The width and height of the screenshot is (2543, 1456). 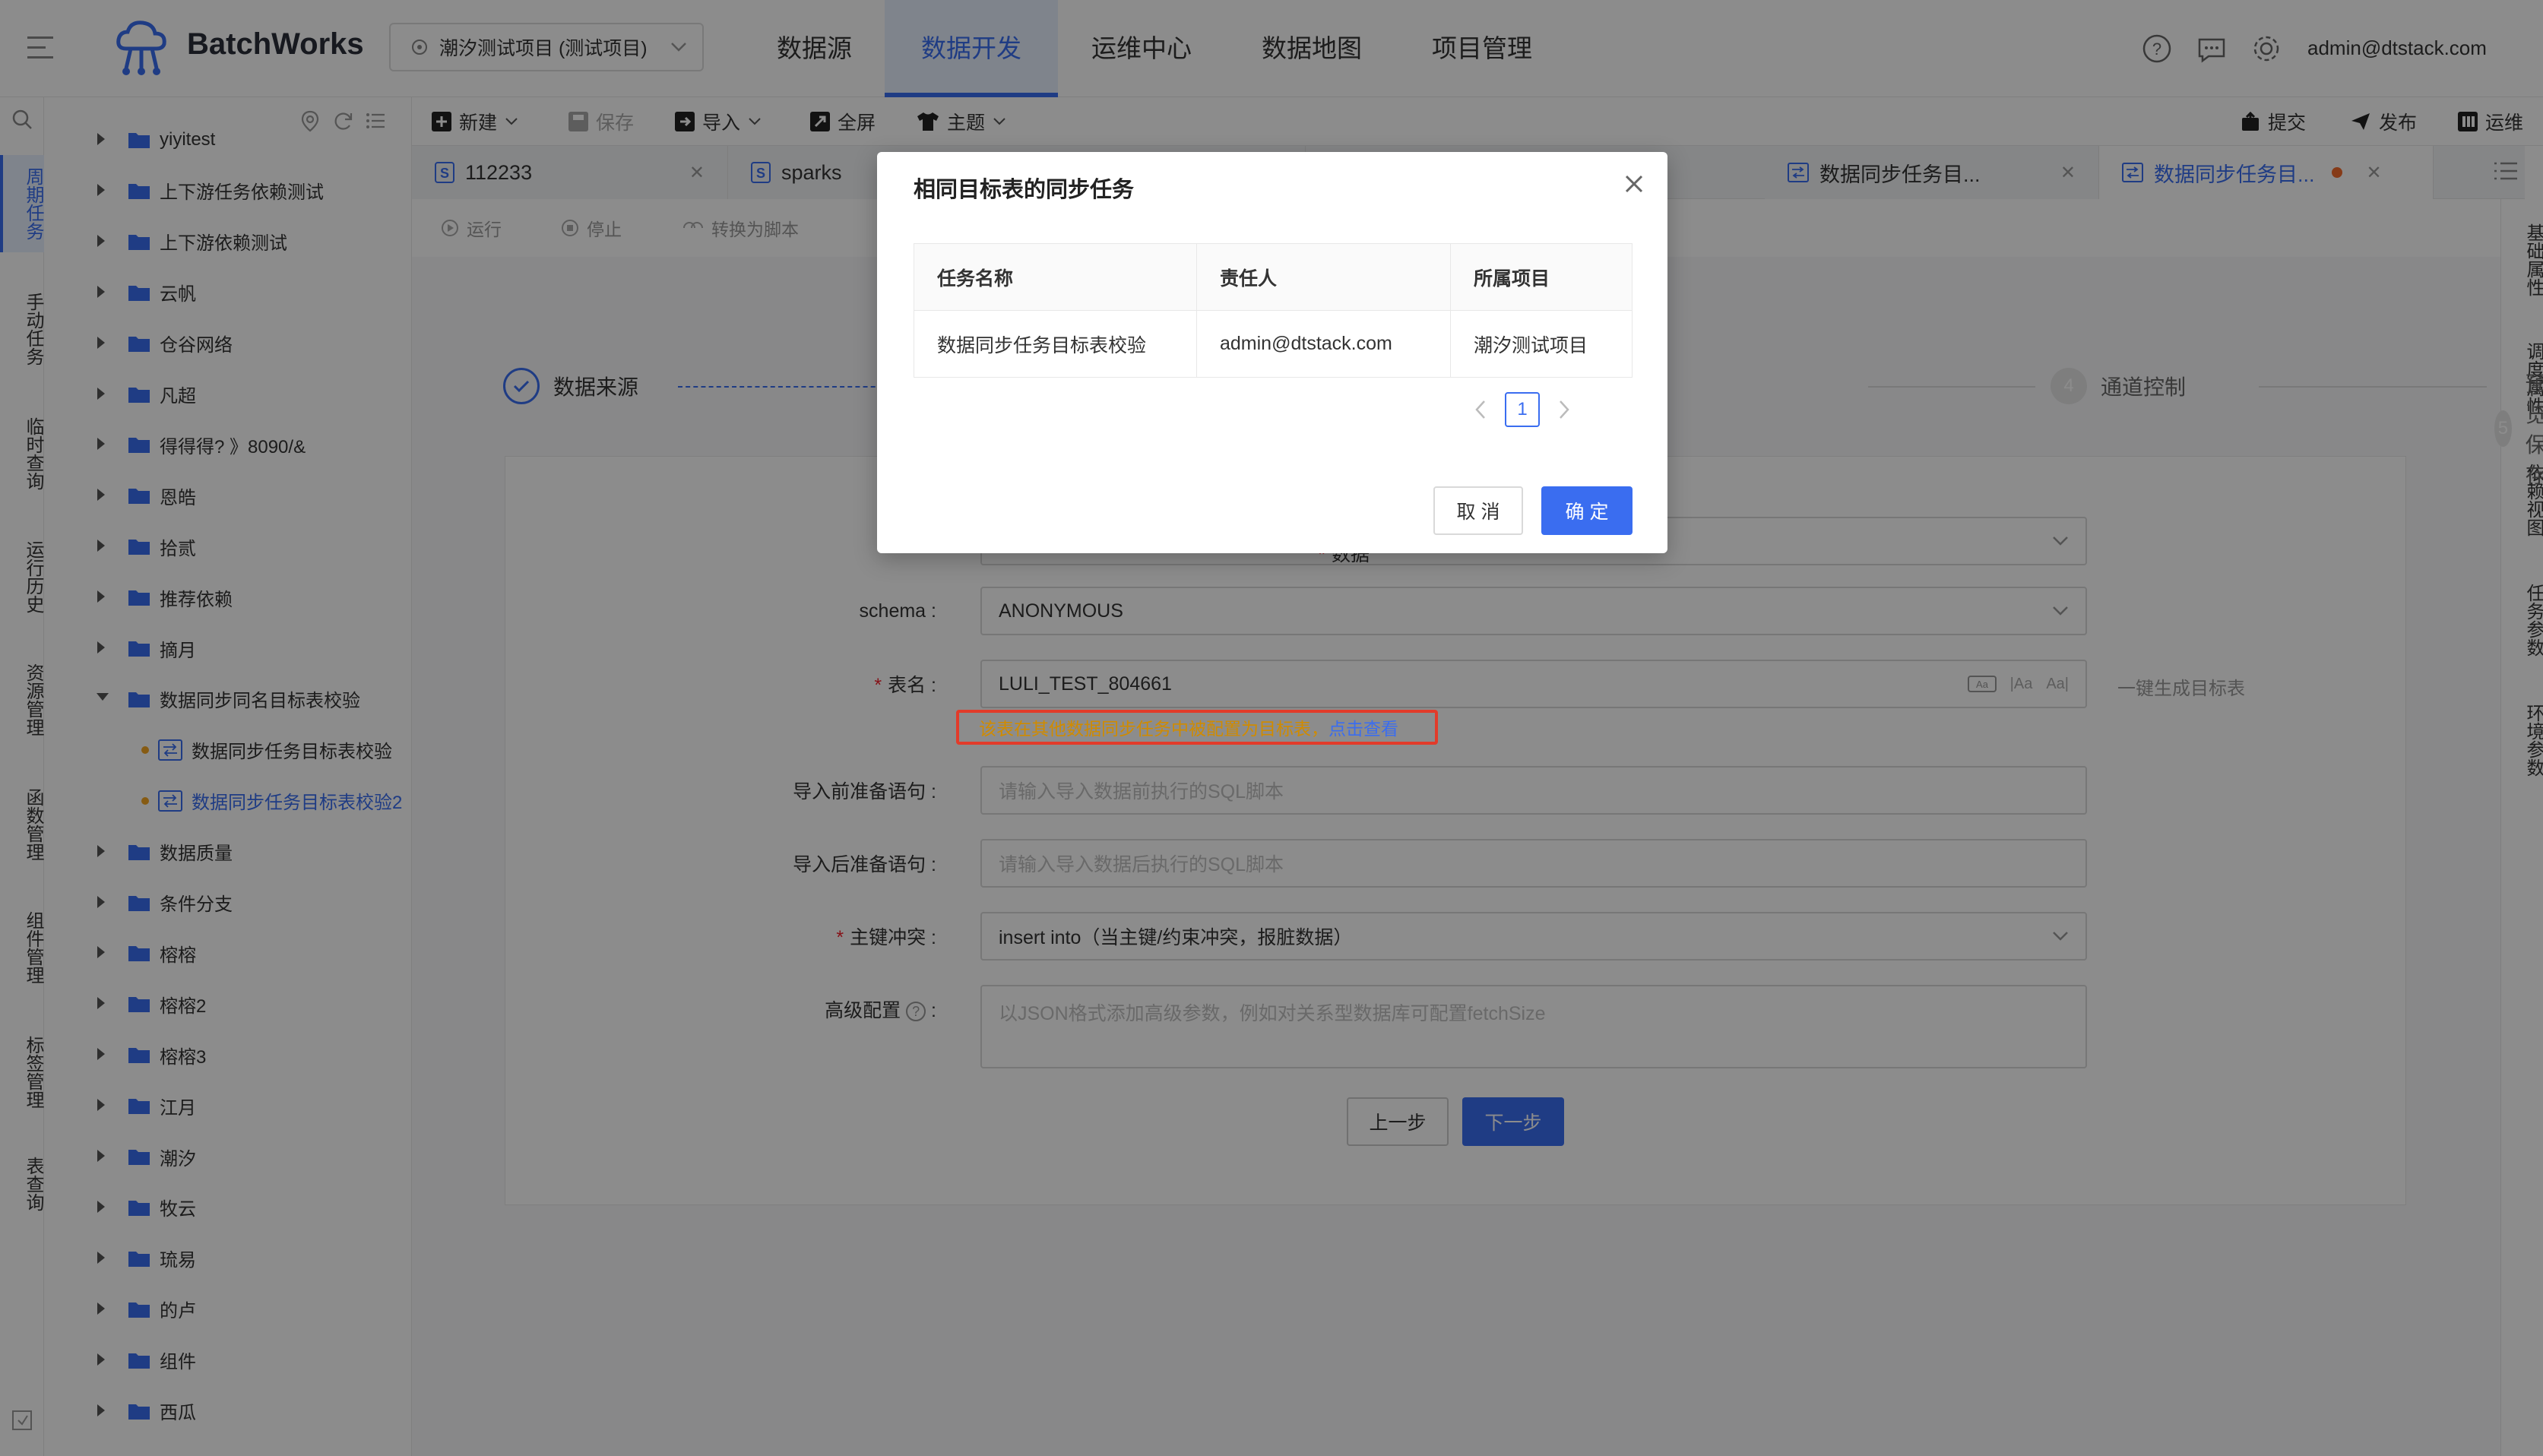 What do you see at coordinates (1323, 344) in the screenshot?
I see `owner-cell: admin@dtstack.com` at bounding box center [1323, 344].